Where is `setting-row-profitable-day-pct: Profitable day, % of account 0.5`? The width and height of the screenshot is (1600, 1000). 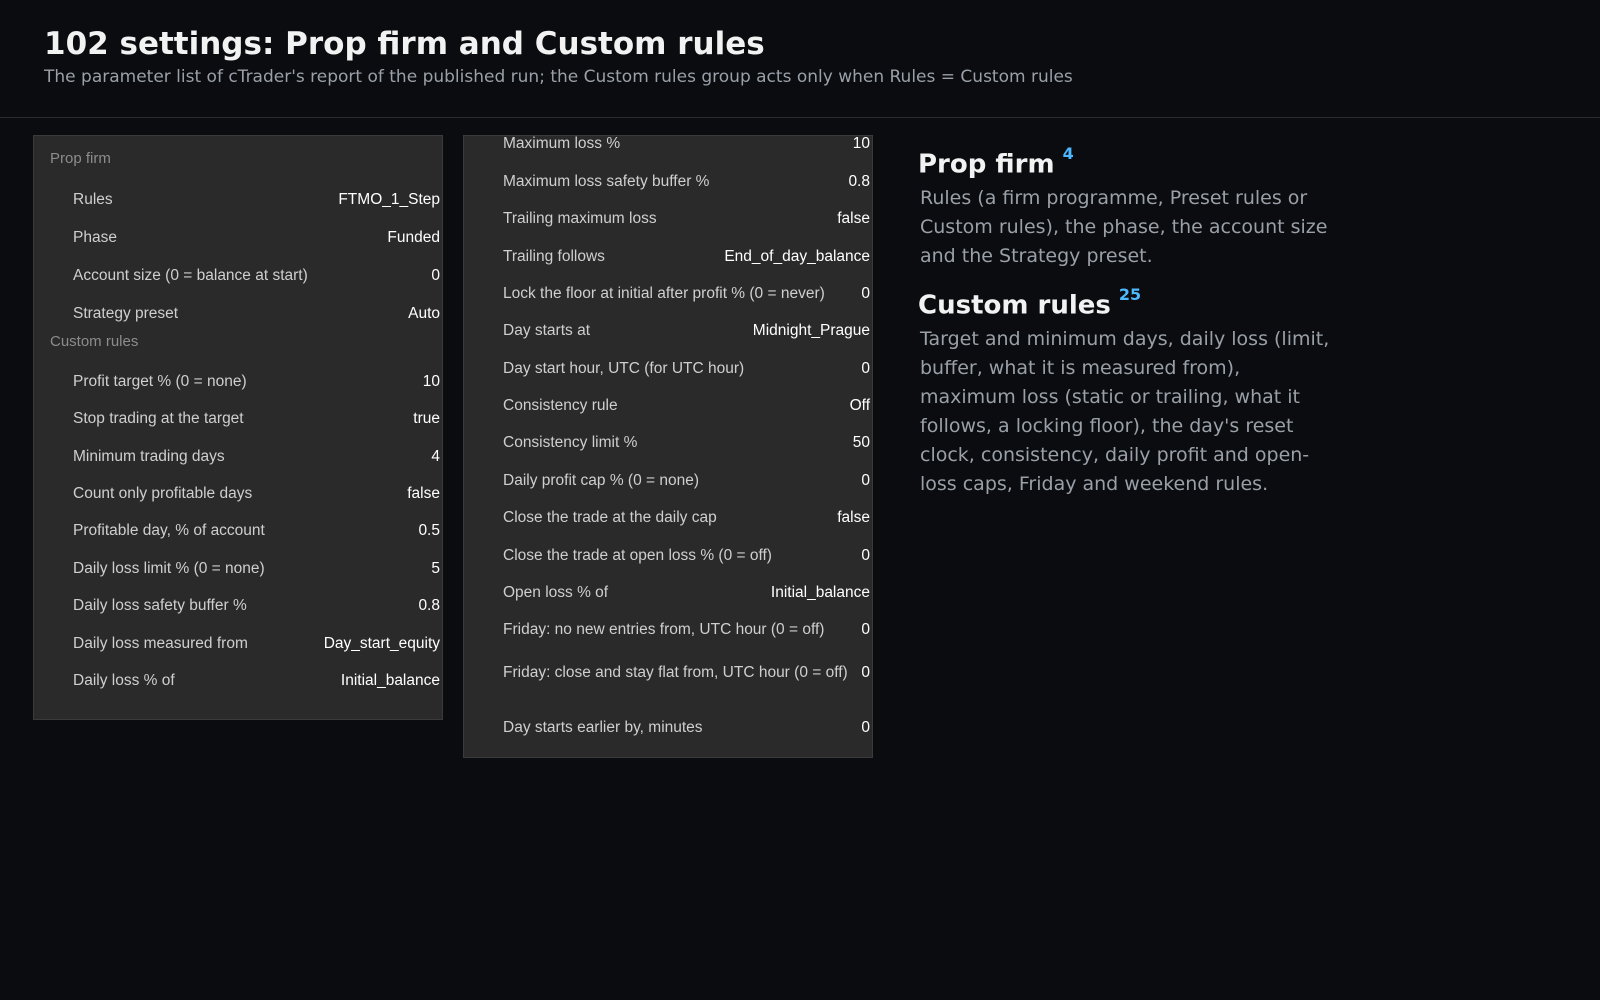 setting-row-profitable-day-pct: Profitable day, % of account 0.5 is located at coordinates (238, 531).